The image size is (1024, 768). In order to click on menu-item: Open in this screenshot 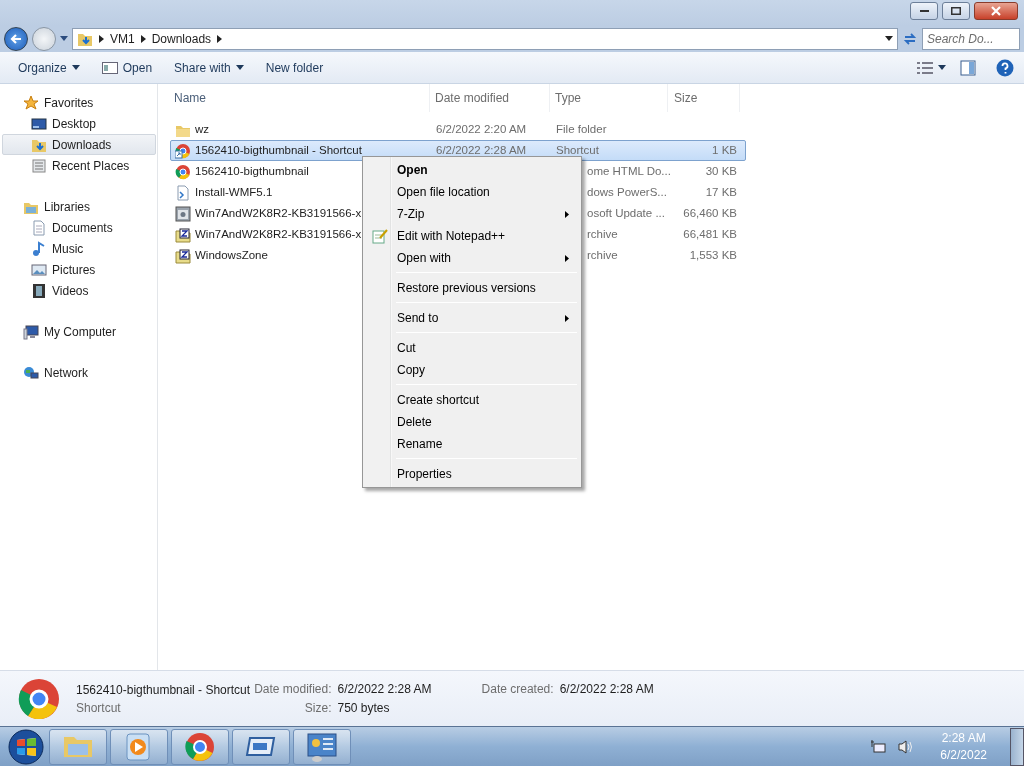, I will do `click(472, 170)`.